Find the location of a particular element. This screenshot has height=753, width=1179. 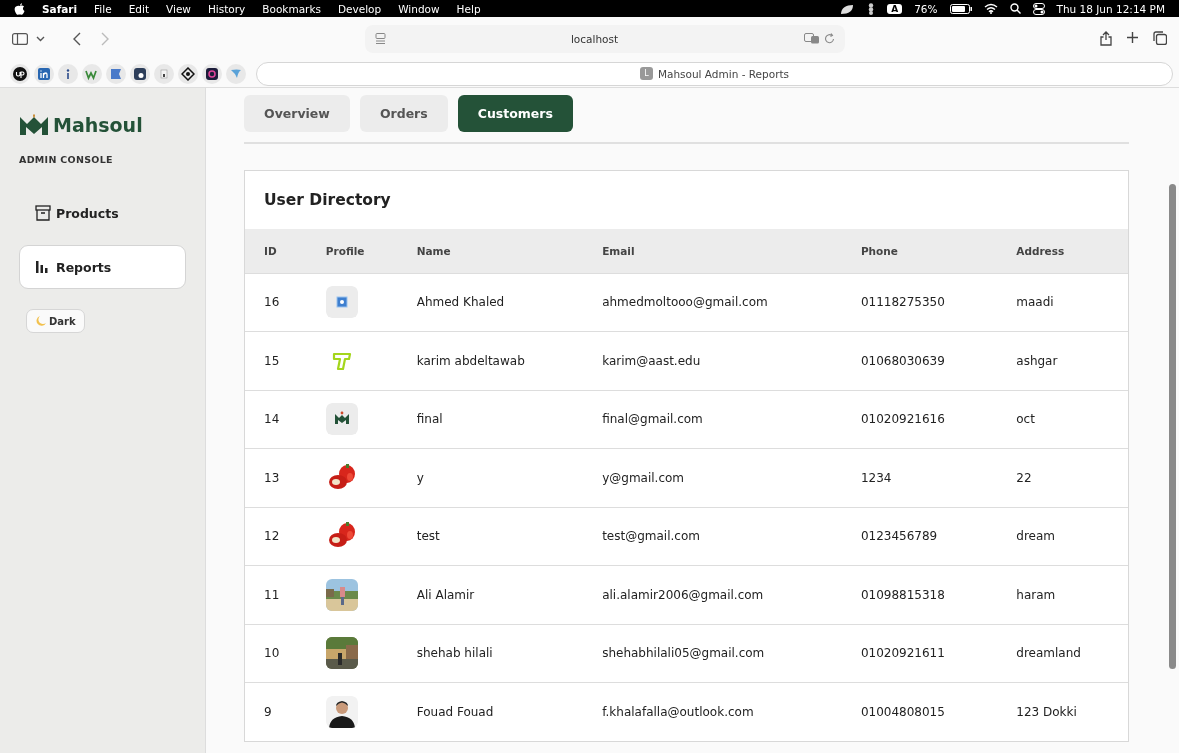

console-subtitle: ADMIN CONSOLE is located at coordinates (66, 159).